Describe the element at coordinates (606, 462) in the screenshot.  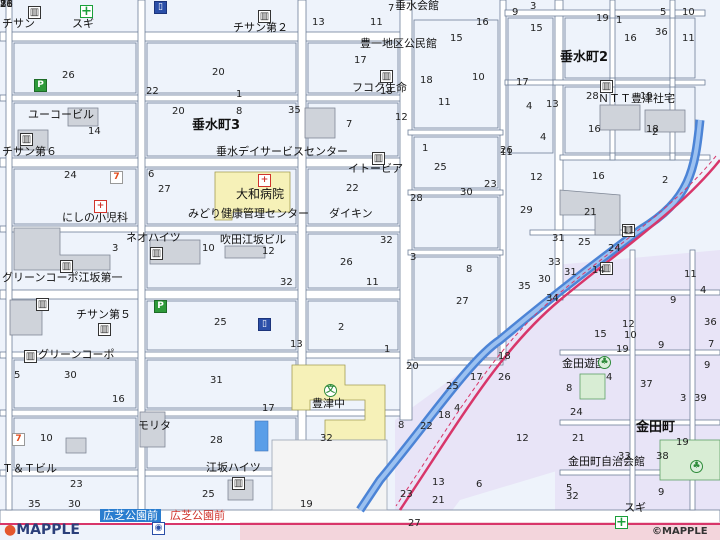
I see `label-kaneda-jichikaikan: 金田町自治会館` at that location.